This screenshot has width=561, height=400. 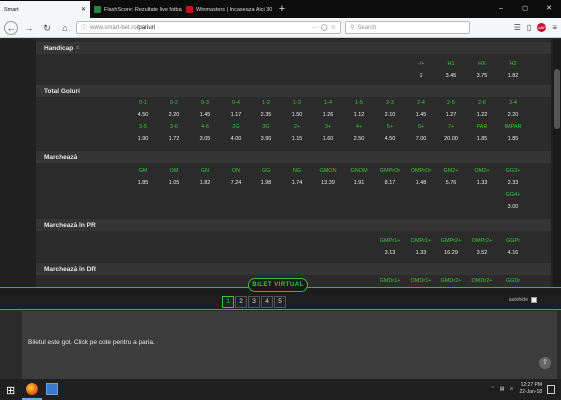 What do you see at coordinates (451, 115) in the screenshot?
I see `odds-value: 1.27` at bounding box center [451, 115].